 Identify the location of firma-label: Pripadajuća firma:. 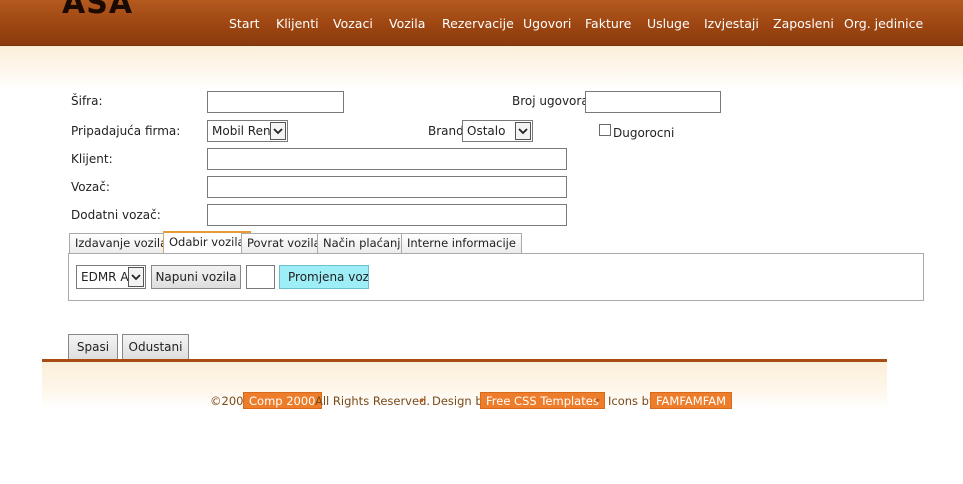
(126, 131).